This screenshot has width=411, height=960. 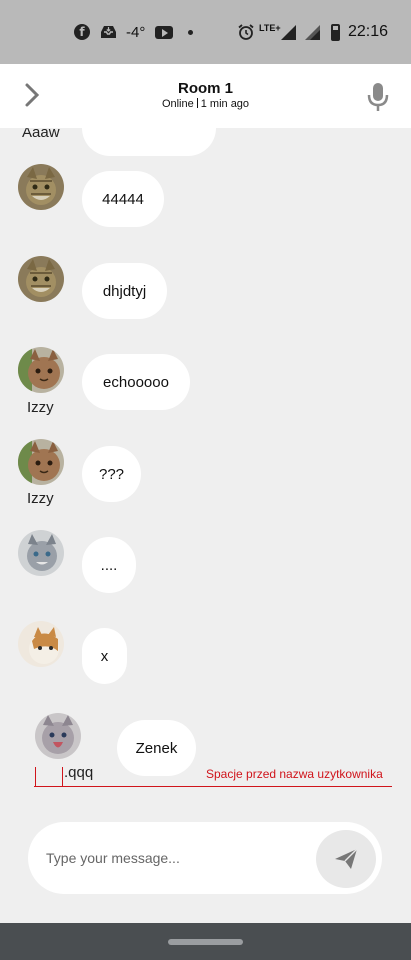 What do you see at coordinates (213, 786) in the screenshot?
I see `annotation-underline` at bounding box center [213, 786].